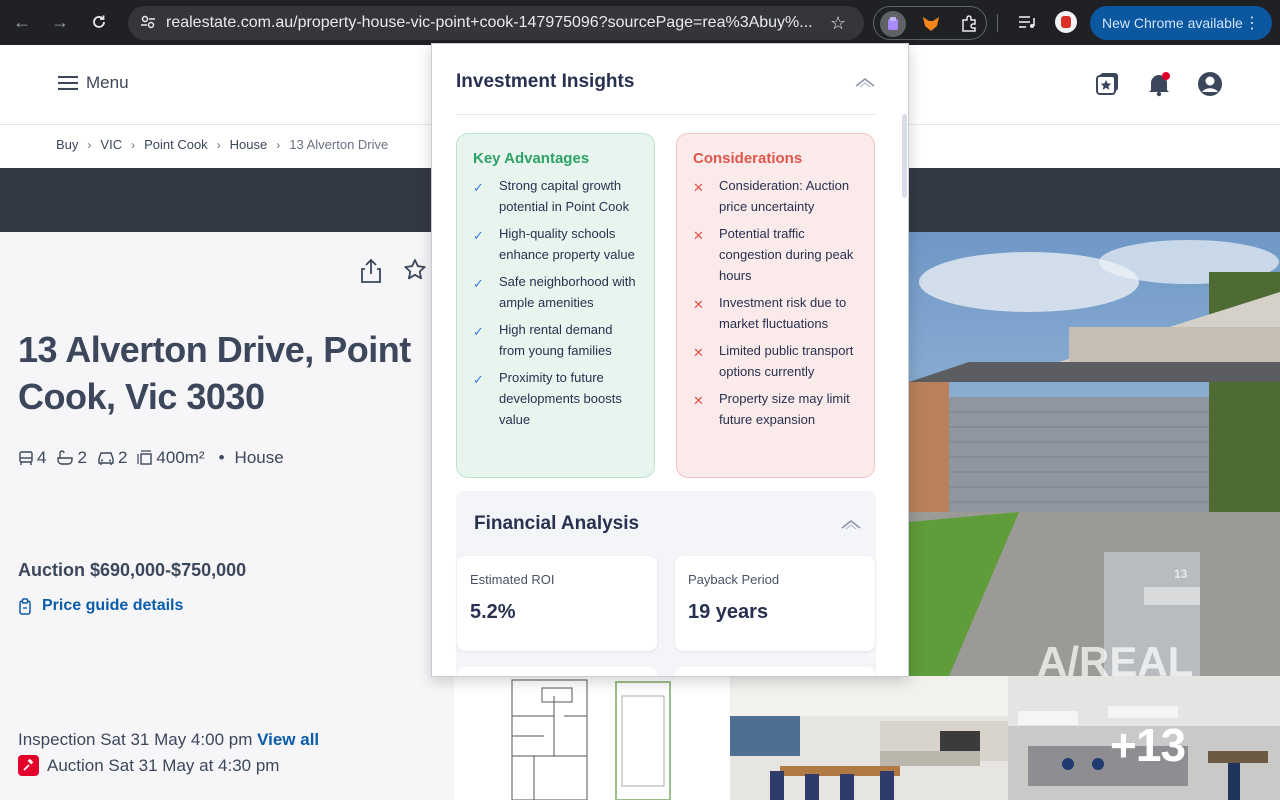 The height and width of the screenshot is (800, 1280). What do you see at coordinates (22, 22) in the screenshot?
I see `back-icon: ←` at bounding box center [22, 22].